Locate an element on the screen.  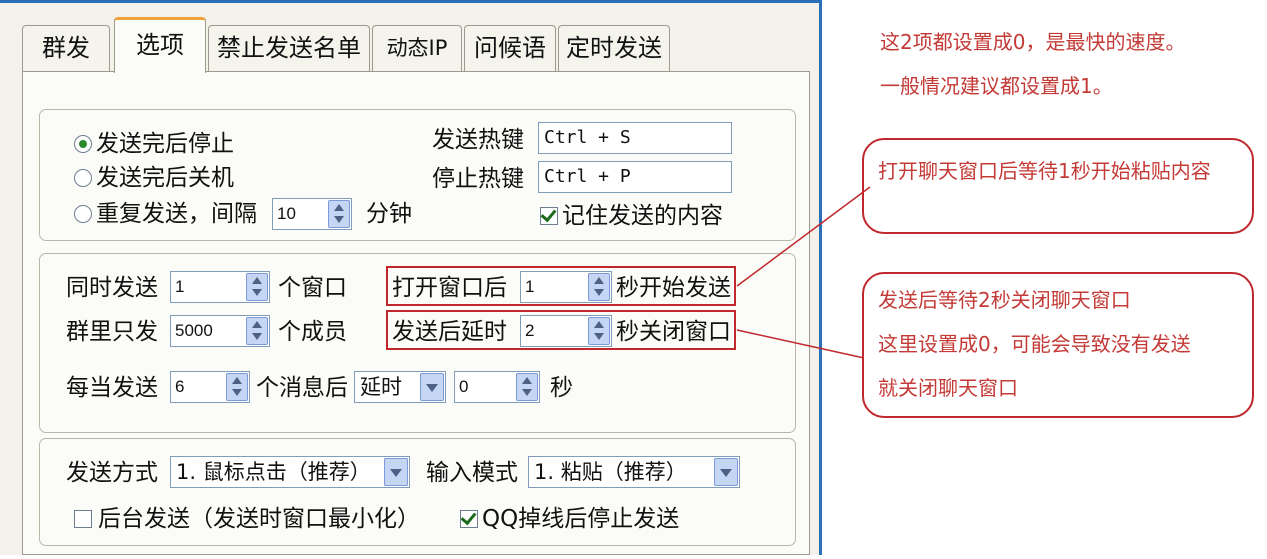
tab-options: 选项 is located at coordinates (160, 45).